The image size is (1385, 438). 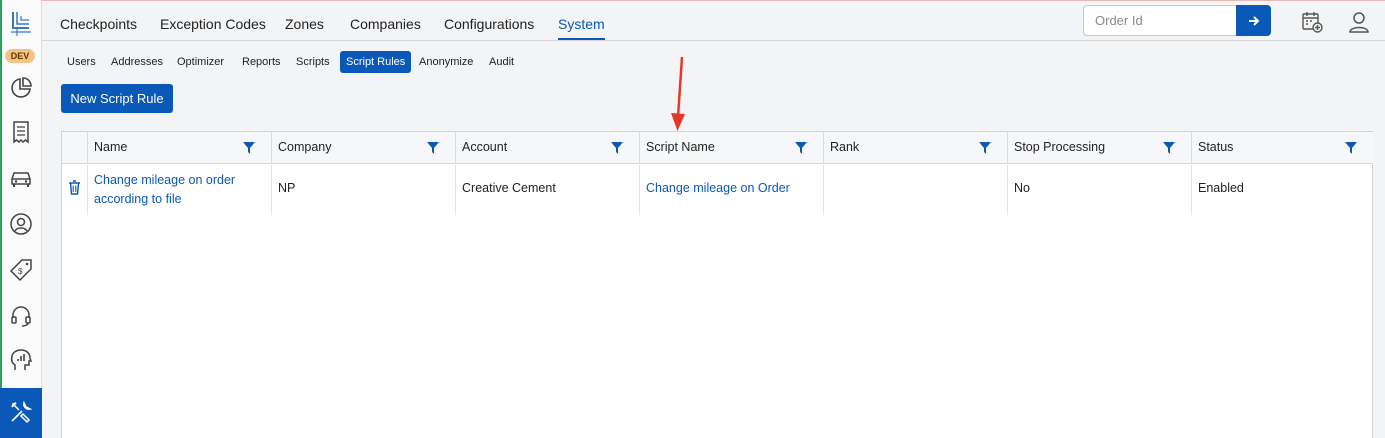 I want to click on new-script-rule-button: New Script Rule, so click(x=117, y=98).